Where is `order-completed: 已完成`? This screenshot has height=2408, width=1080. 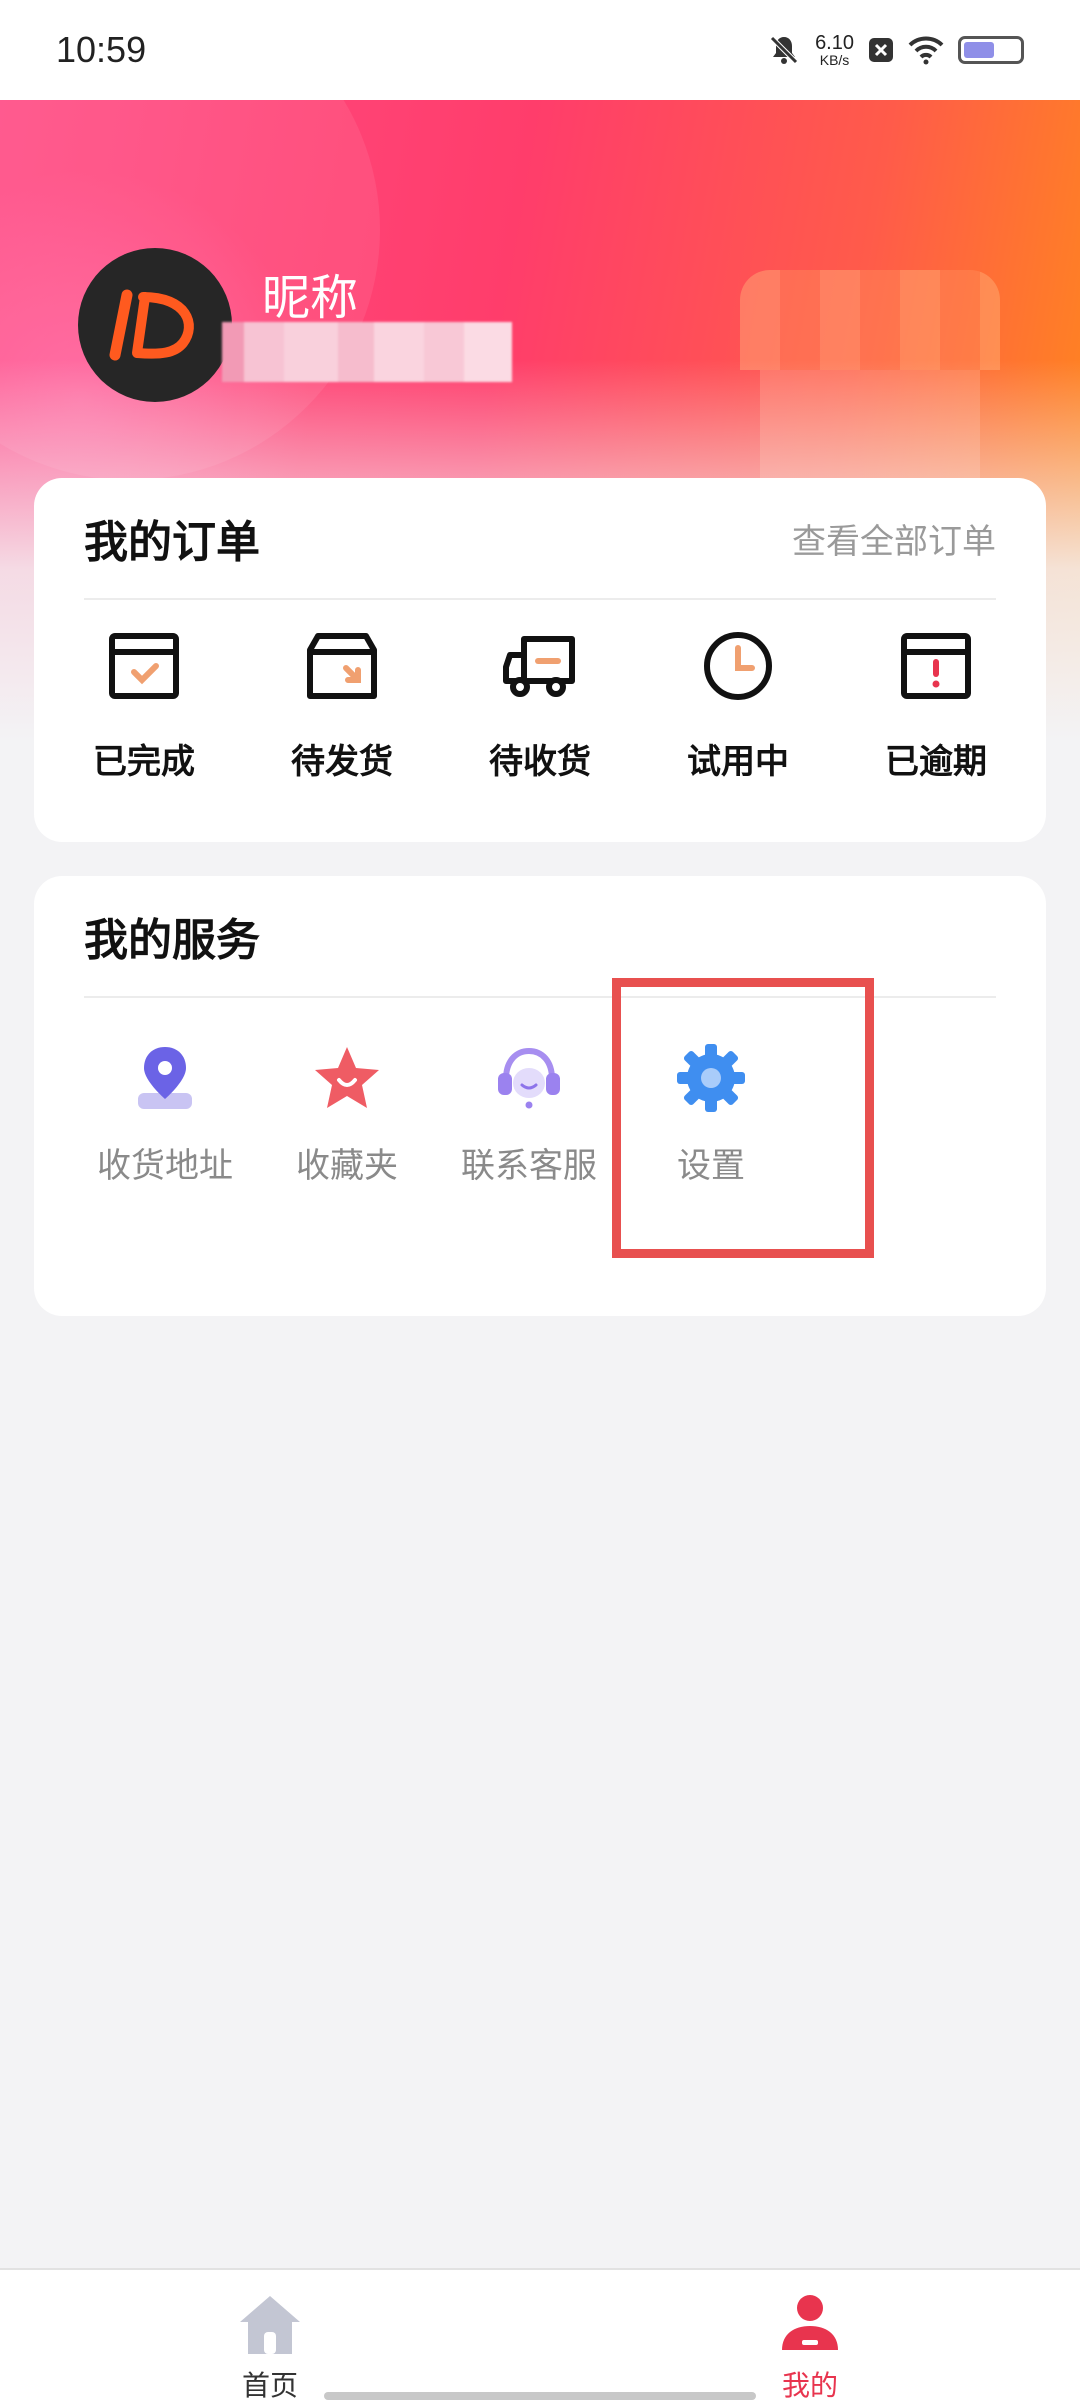
order-completed: 已完成 is located at coordinates (144, 704).